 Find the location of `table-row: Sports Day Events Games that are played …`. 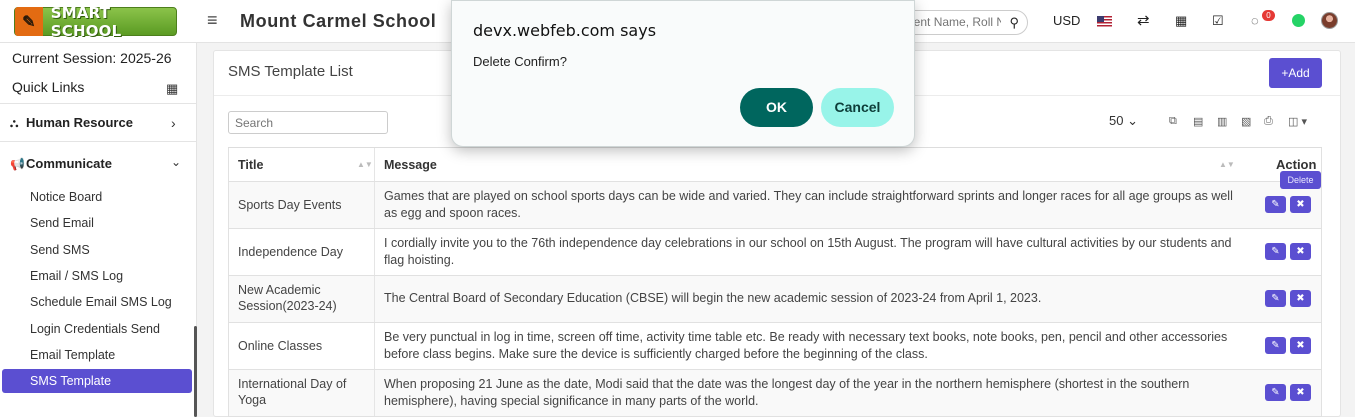

table-row: Sports Day Events Games that are played … is located at coordinates (775, 205).